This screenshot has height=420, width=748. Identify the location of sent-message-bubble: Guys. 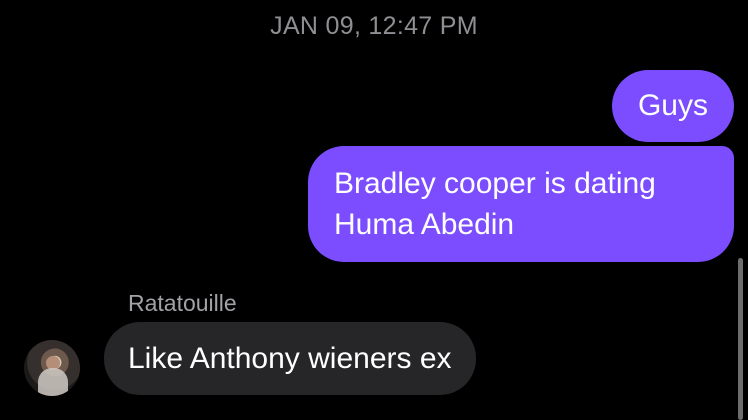
(672, 106).